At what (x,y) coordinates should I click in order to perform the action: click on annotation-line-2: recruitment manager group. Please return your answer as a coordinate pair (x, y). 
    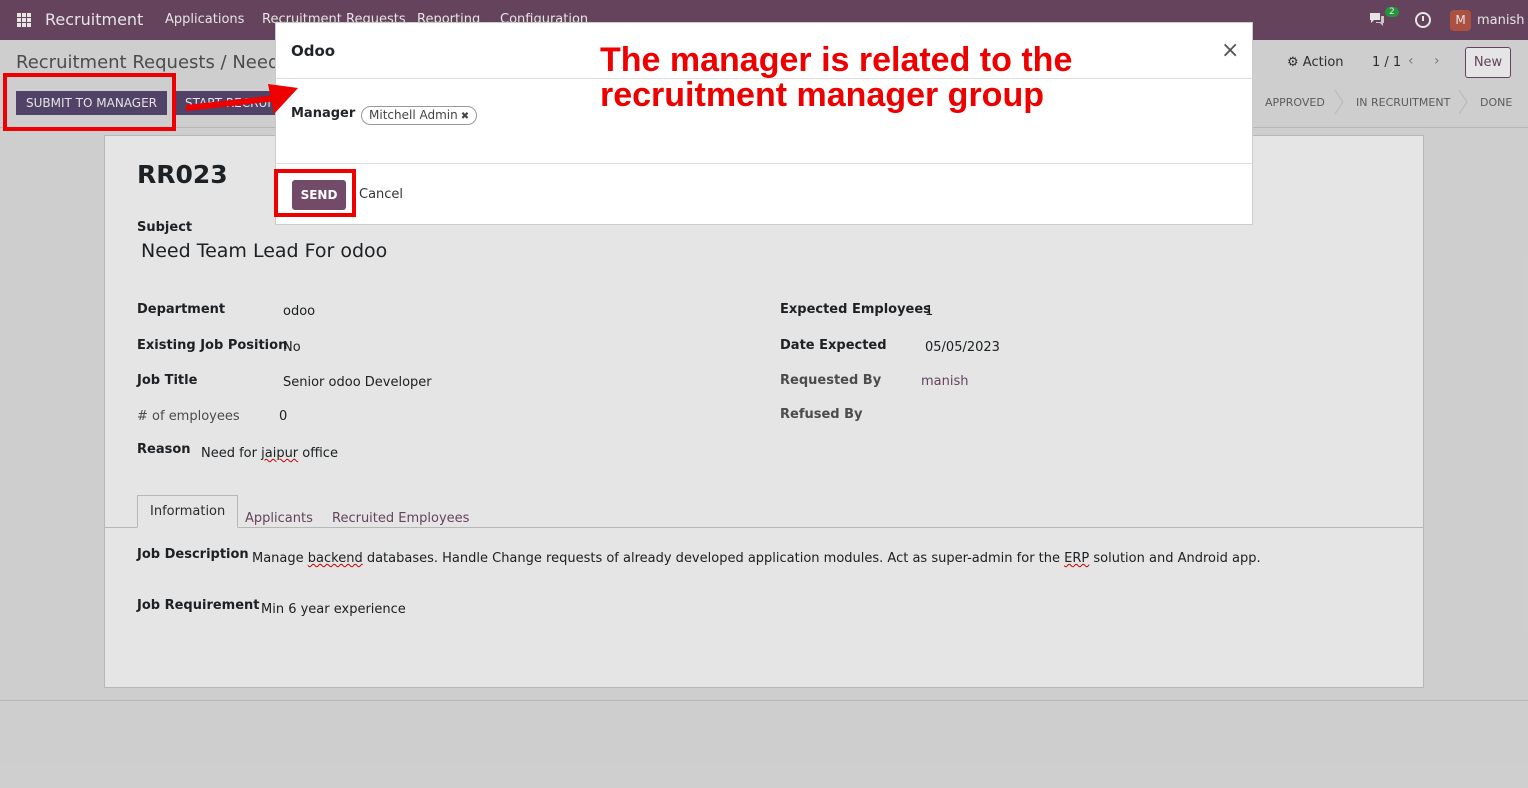
    Looking at the image, I should click on (822, 95).